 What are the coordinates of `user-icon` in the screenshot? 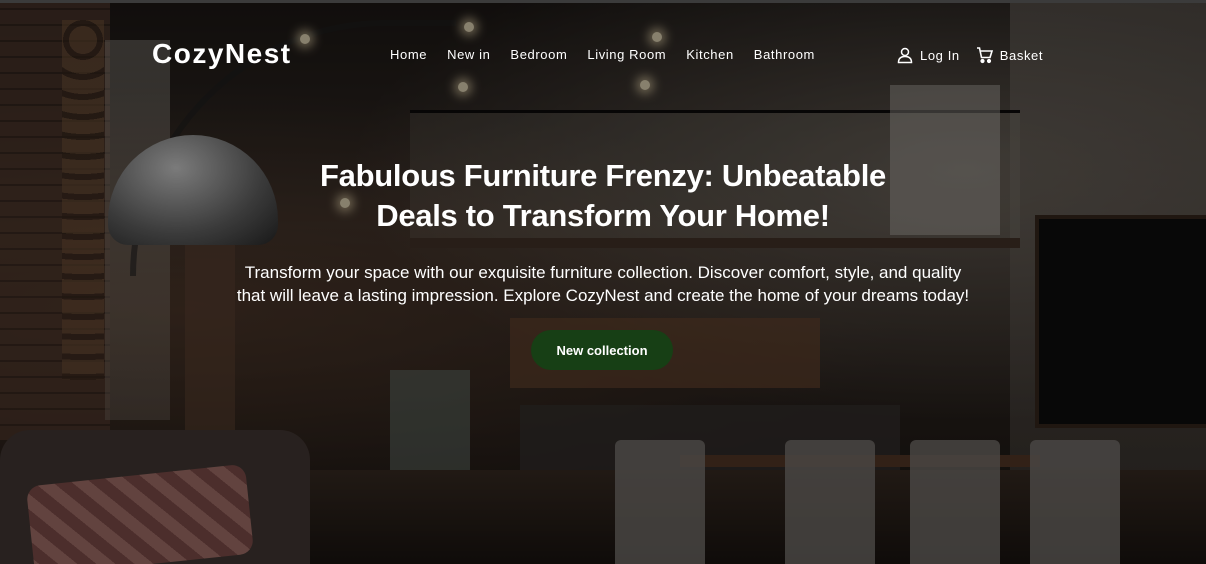 It's located at (905, 55).